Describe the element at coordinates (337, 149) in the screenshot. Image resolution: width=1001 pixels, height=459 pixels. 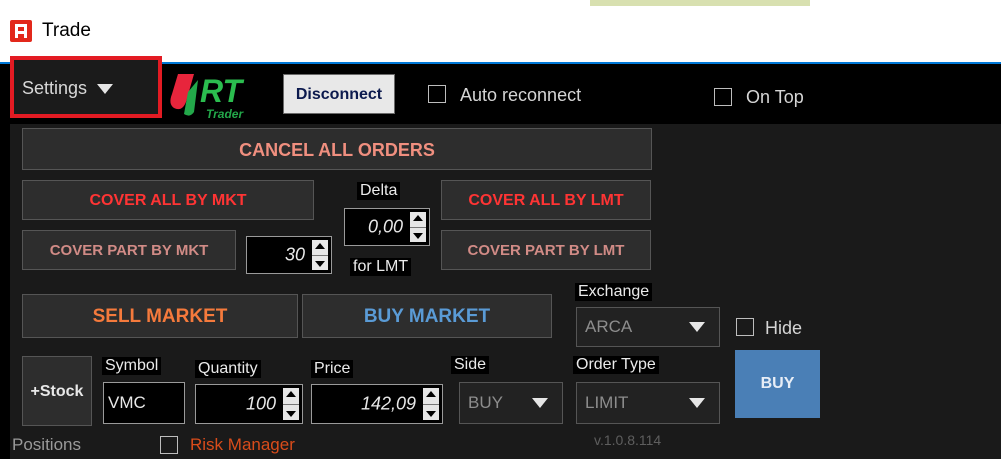
I see `cancel-all-orders-button: CANCEL ALL ORDERS` at that location.